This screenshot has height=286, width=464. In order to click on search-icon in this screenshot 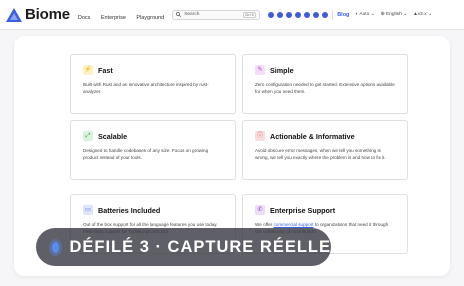, I will do `click(179, 14)`.